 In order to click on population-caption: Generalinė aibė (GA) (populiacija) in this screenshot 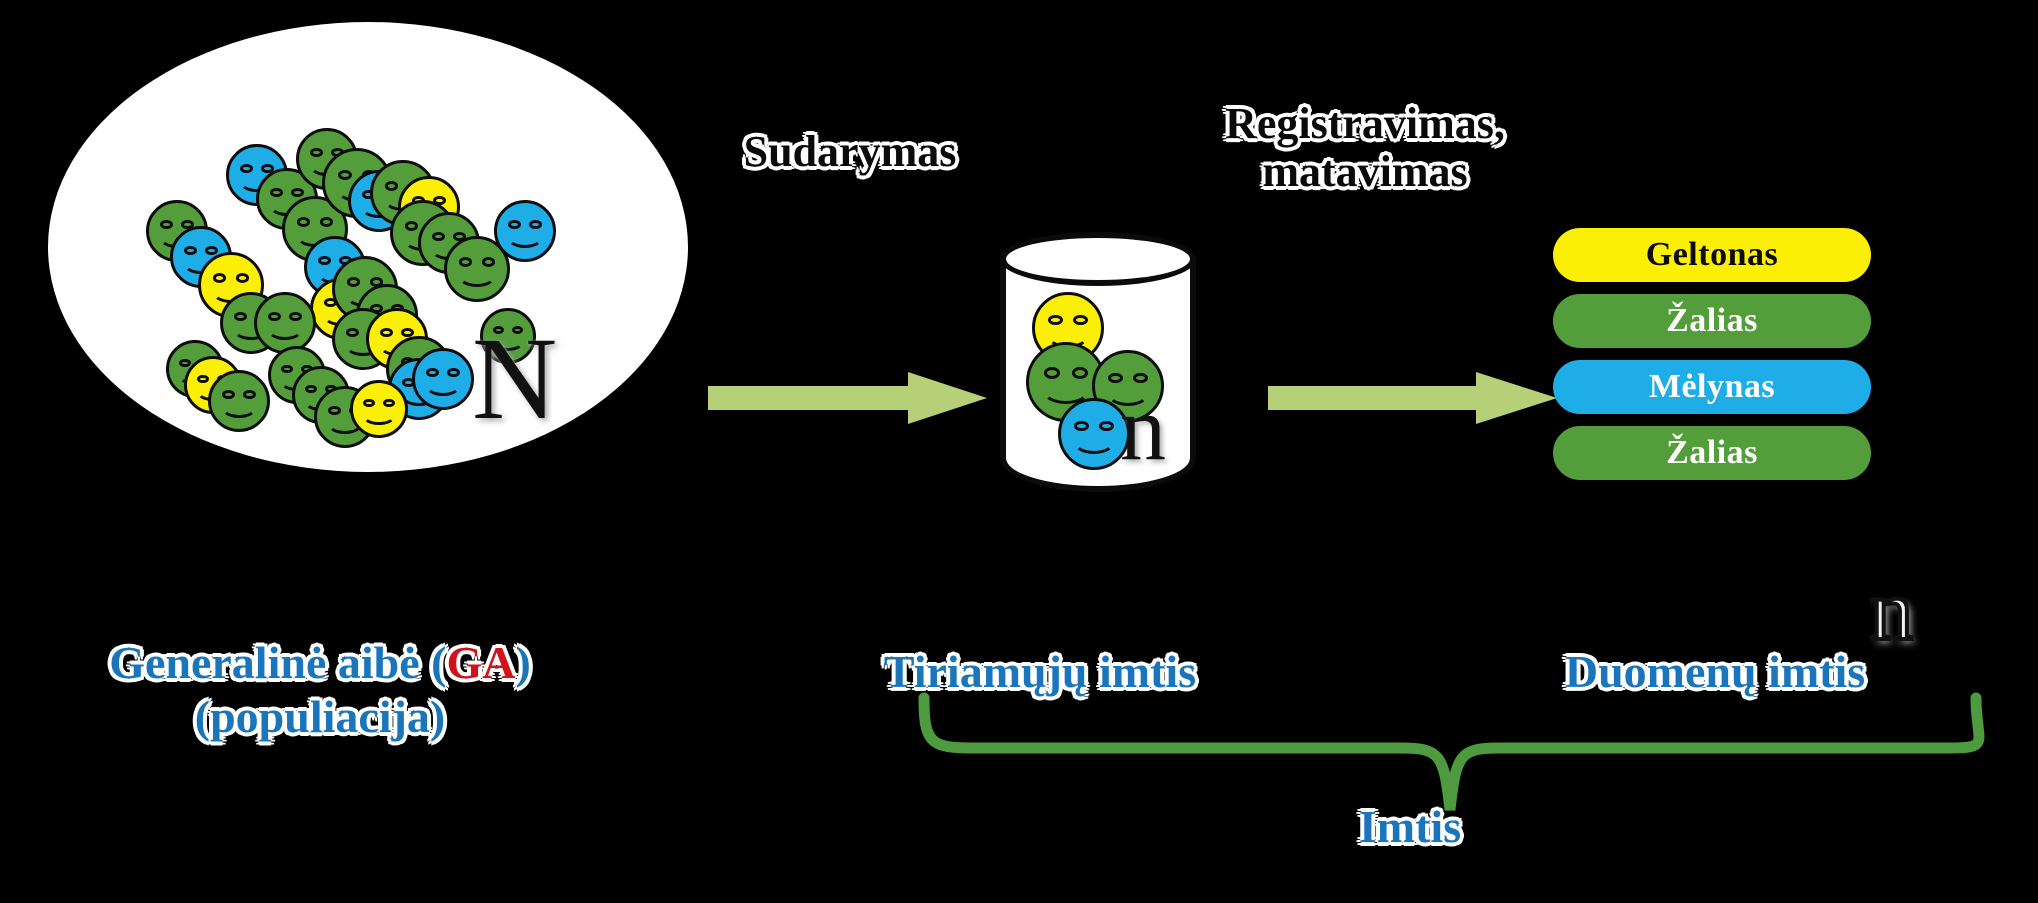, I will do `click(320, 690)`.